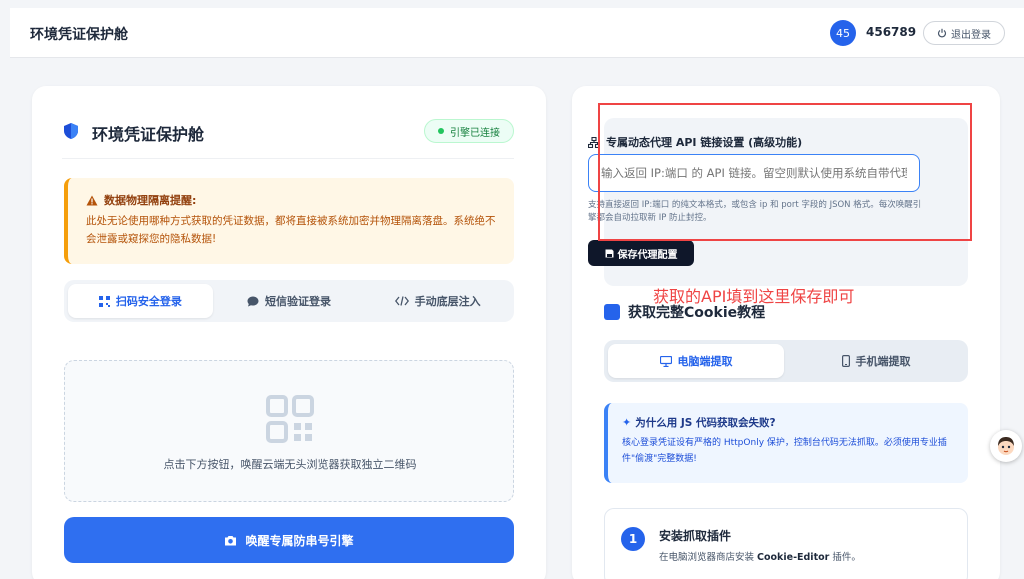 The image size is (1024, 579). What do you see at coordinates (291, 200) in the screenshot?
I see `warning-title: 数据物理隔离提醒:` at bounding box center [291, 200].